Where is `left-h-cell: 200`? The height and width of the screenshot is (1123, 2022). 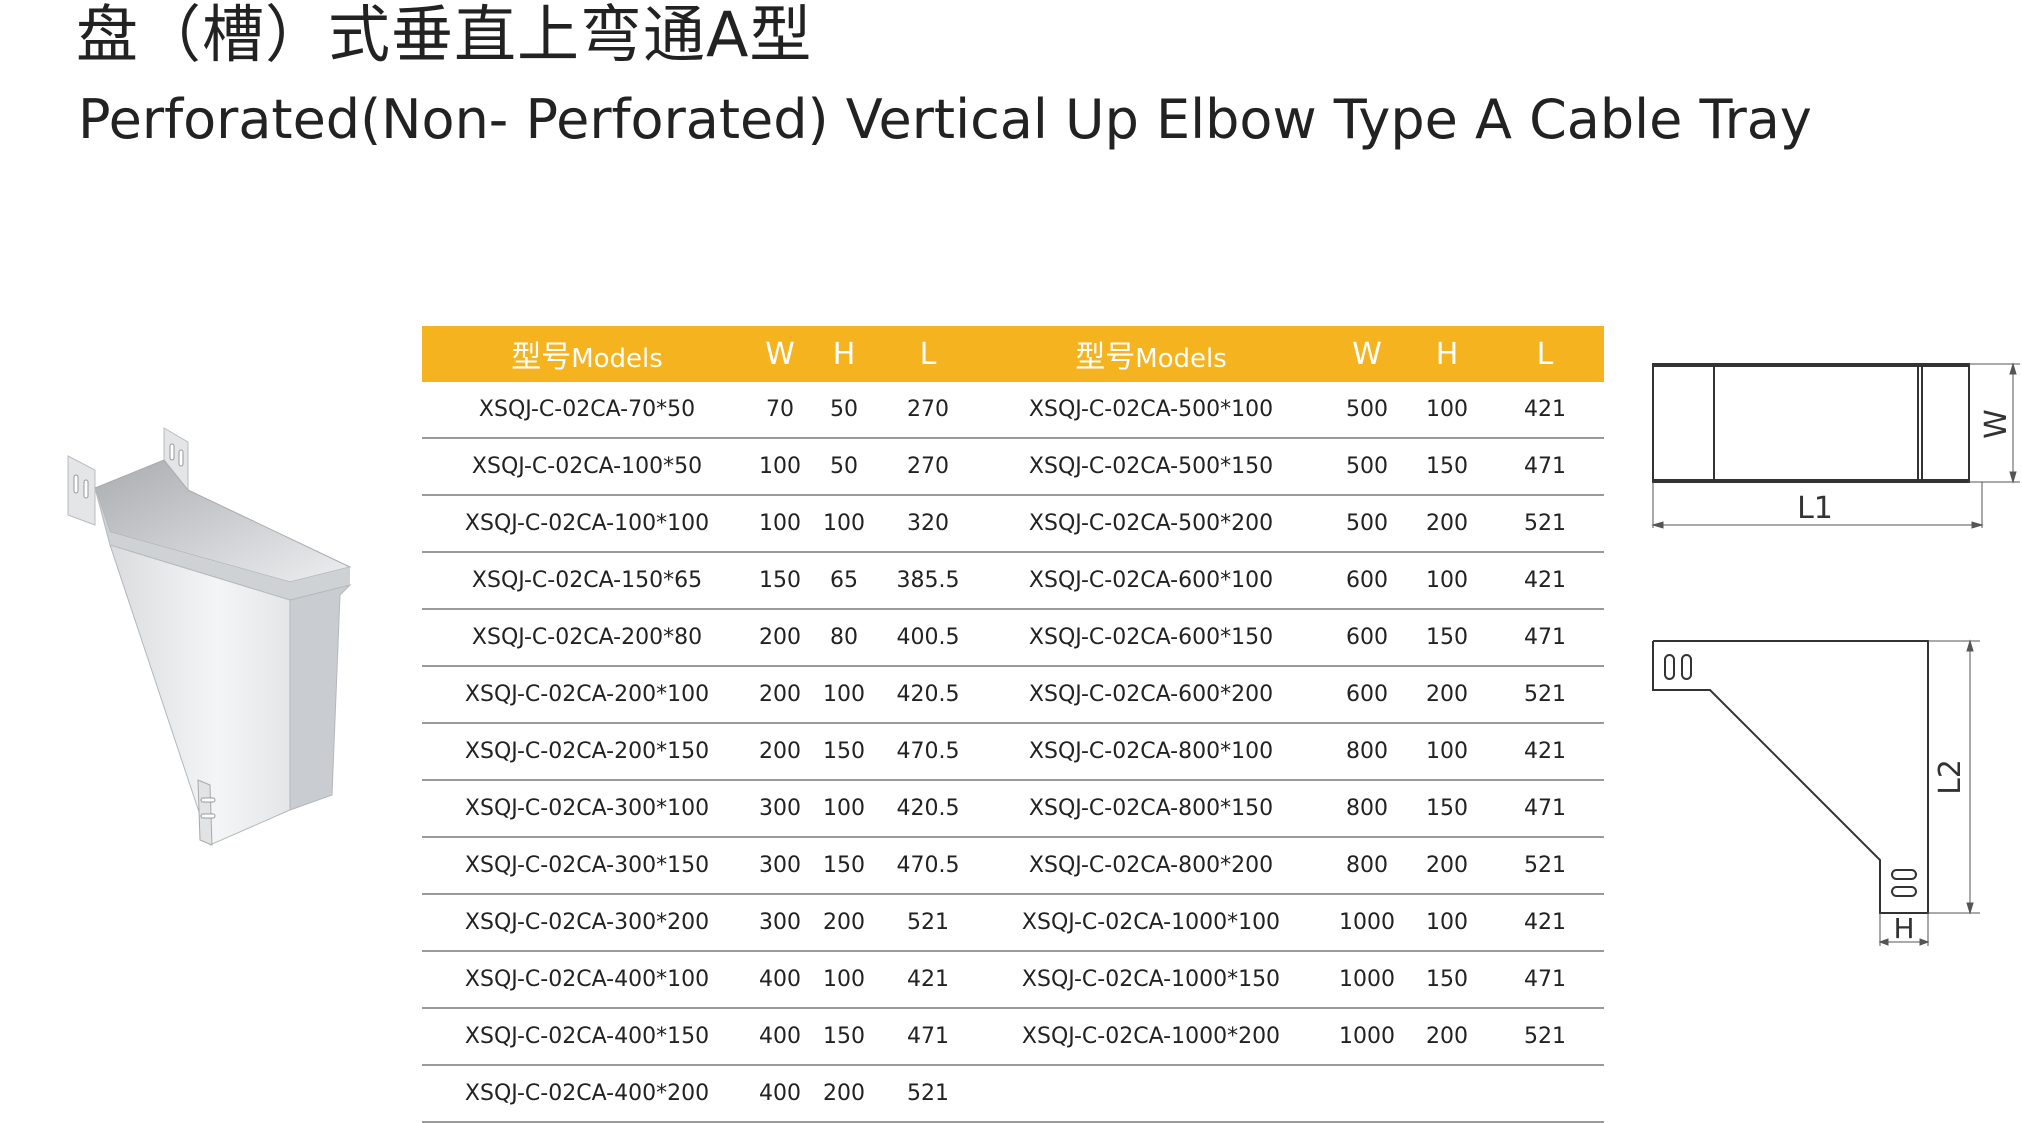
left-h-cell: 200 is located at coordinates (844, 923).